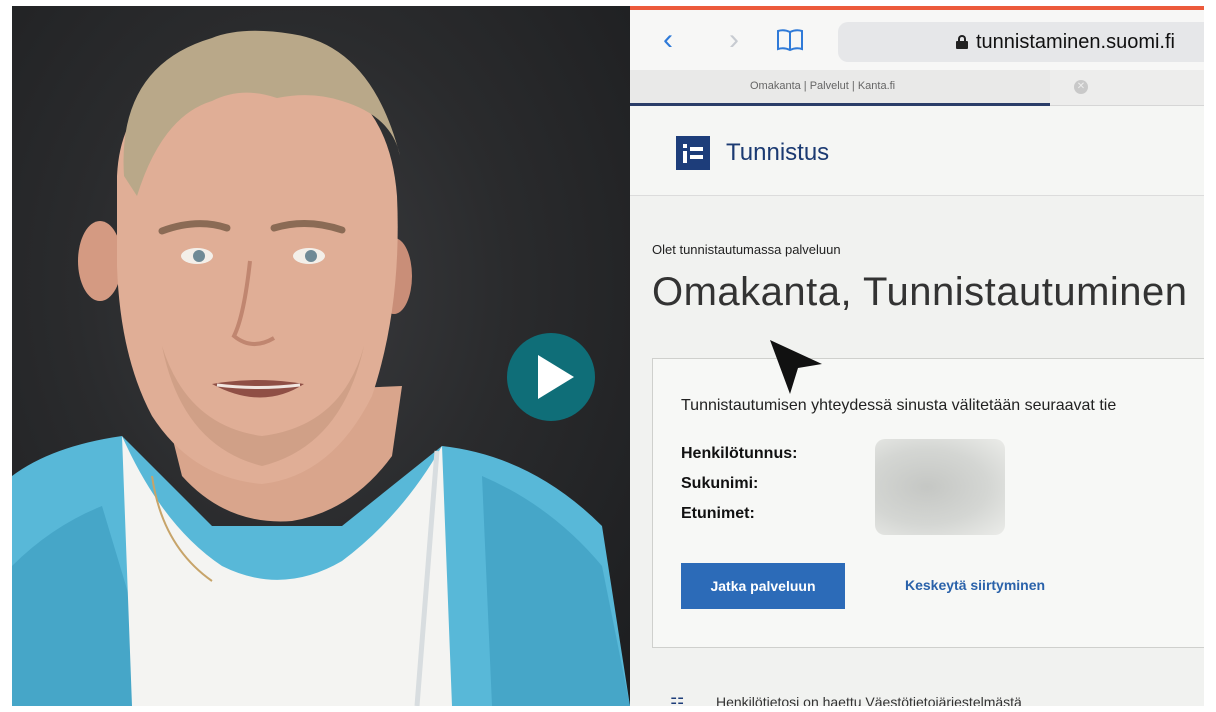  What do you see at coordinates (746, 249) in the screenshot?
I see `intro-label: Olet tunnistautumassa palveluun` at bounding box center [746, 249].